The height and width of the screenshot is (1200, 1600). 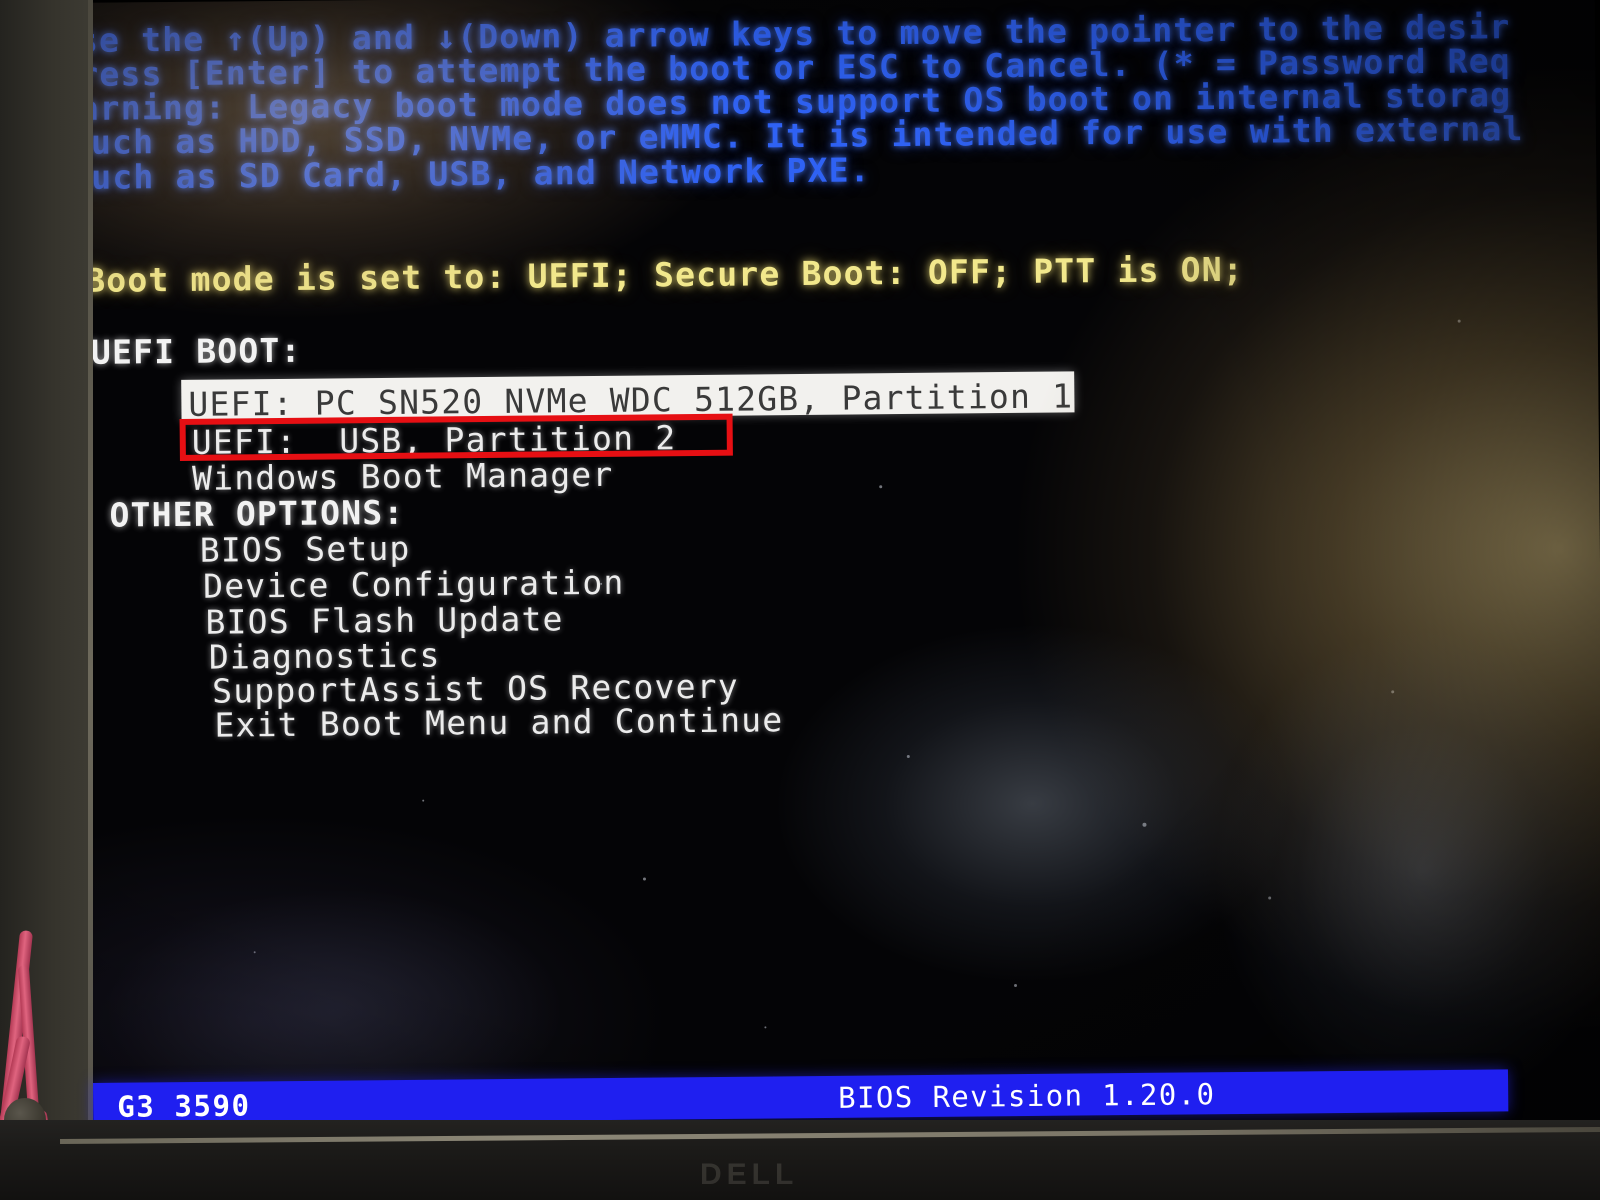 I want to click on system-model-label: G3 3590, so click(x=184, y=1106).